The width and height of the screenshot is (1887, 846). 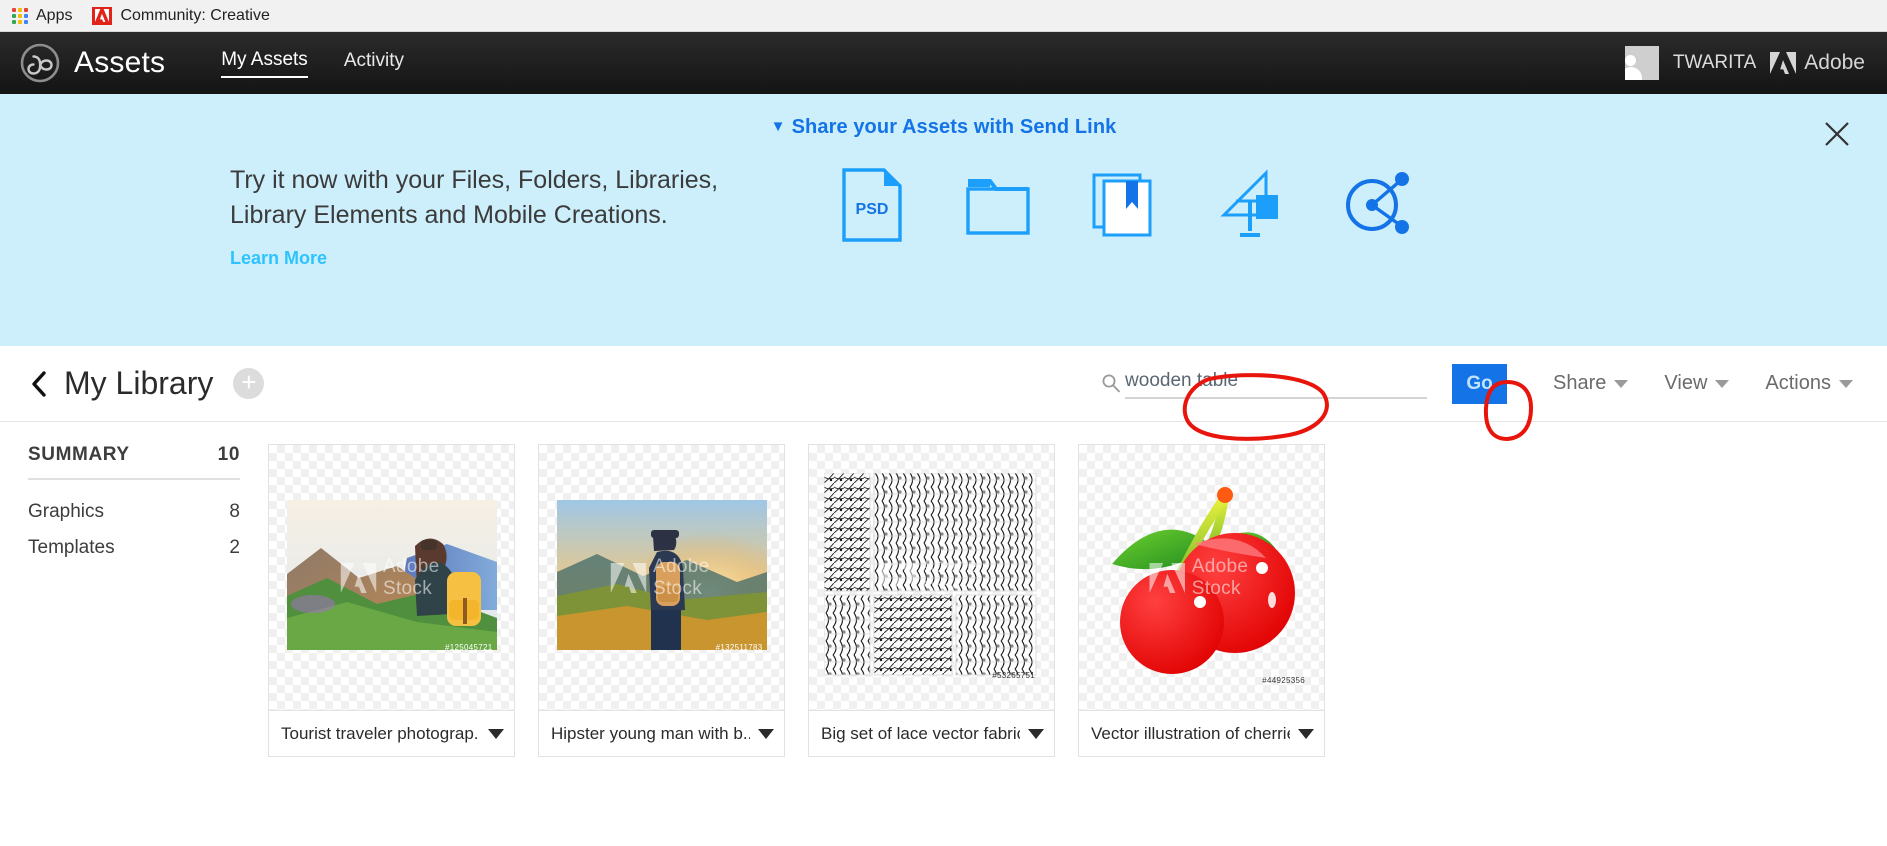 What do you see at coordinates (134, 479) in the screenshot?
I see `summary-divider` at bounding box center [134, 479].